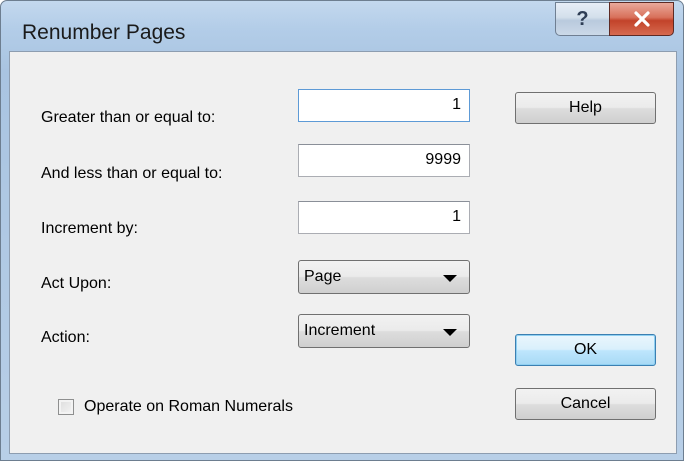  I want to click on act-upon-label: Act Upon:, so click(76, 283).